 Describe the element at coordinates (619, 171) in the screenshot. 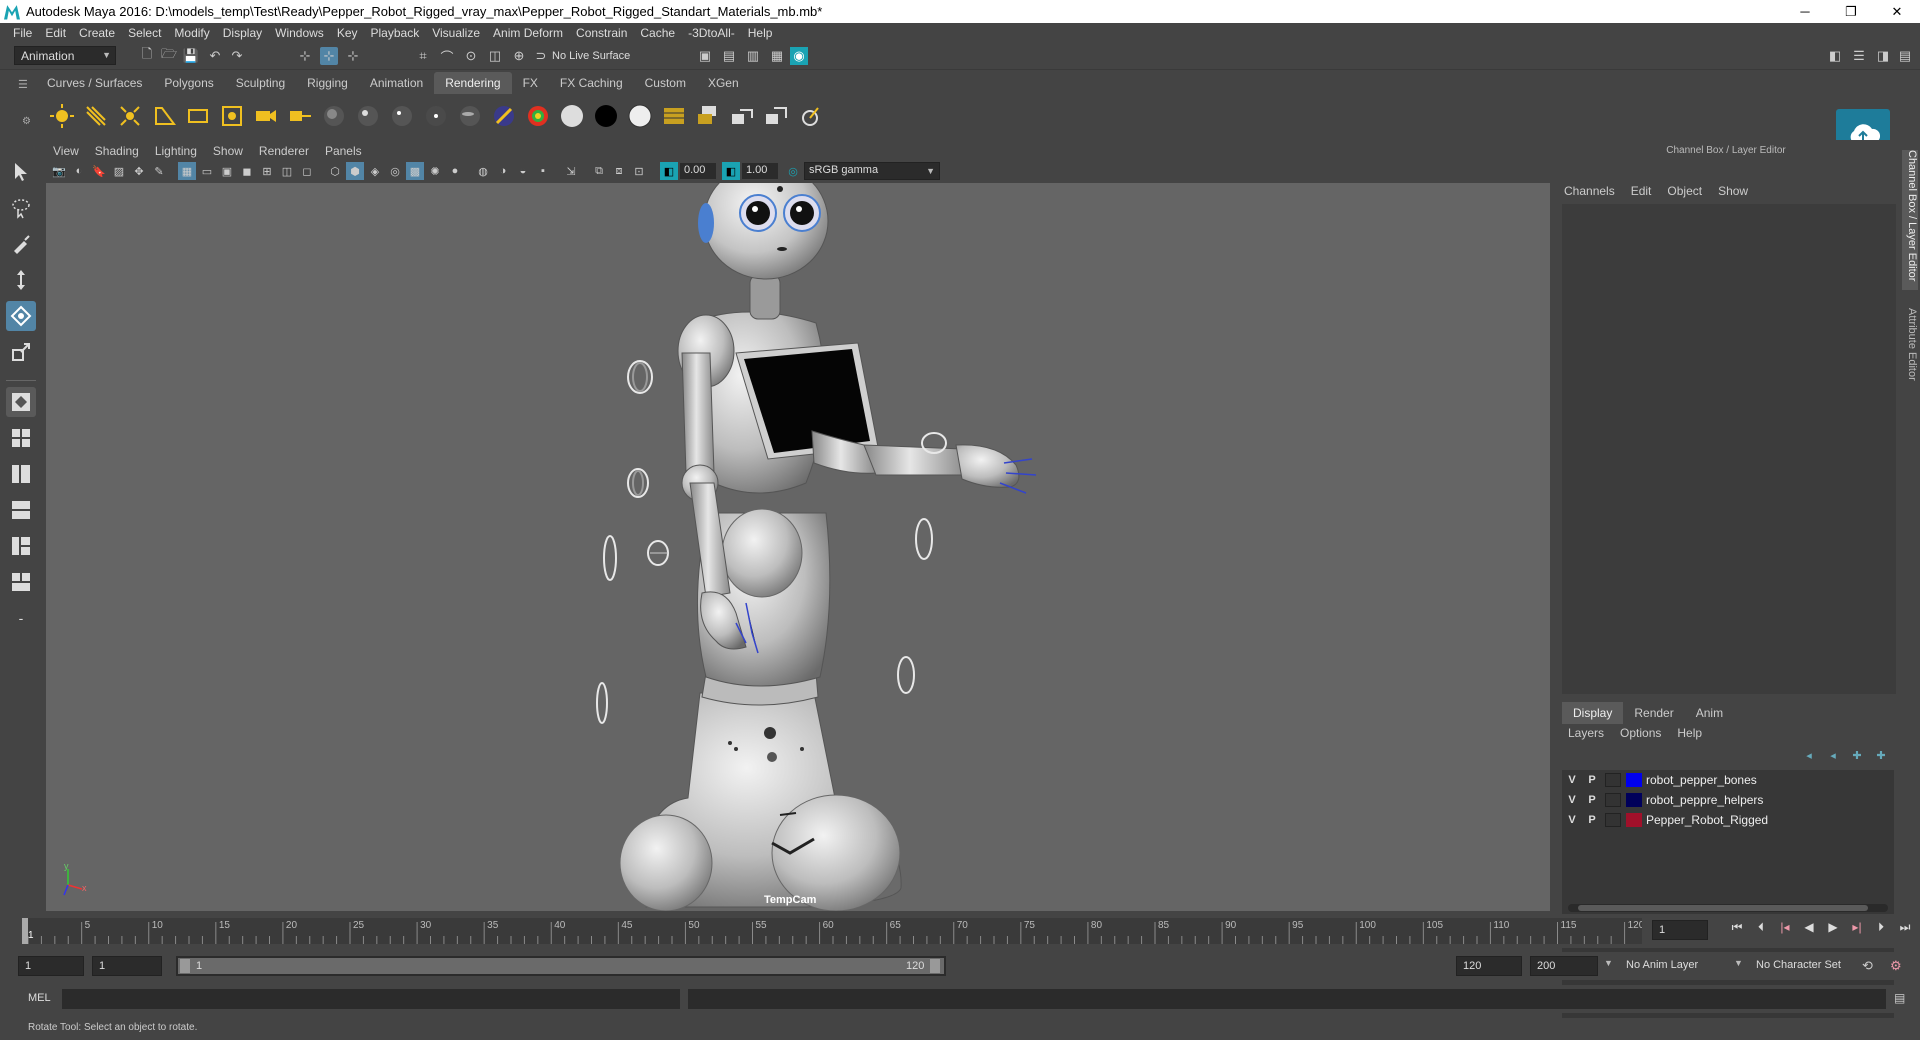

I see `xray-joints-icon: ⧈` at that location.